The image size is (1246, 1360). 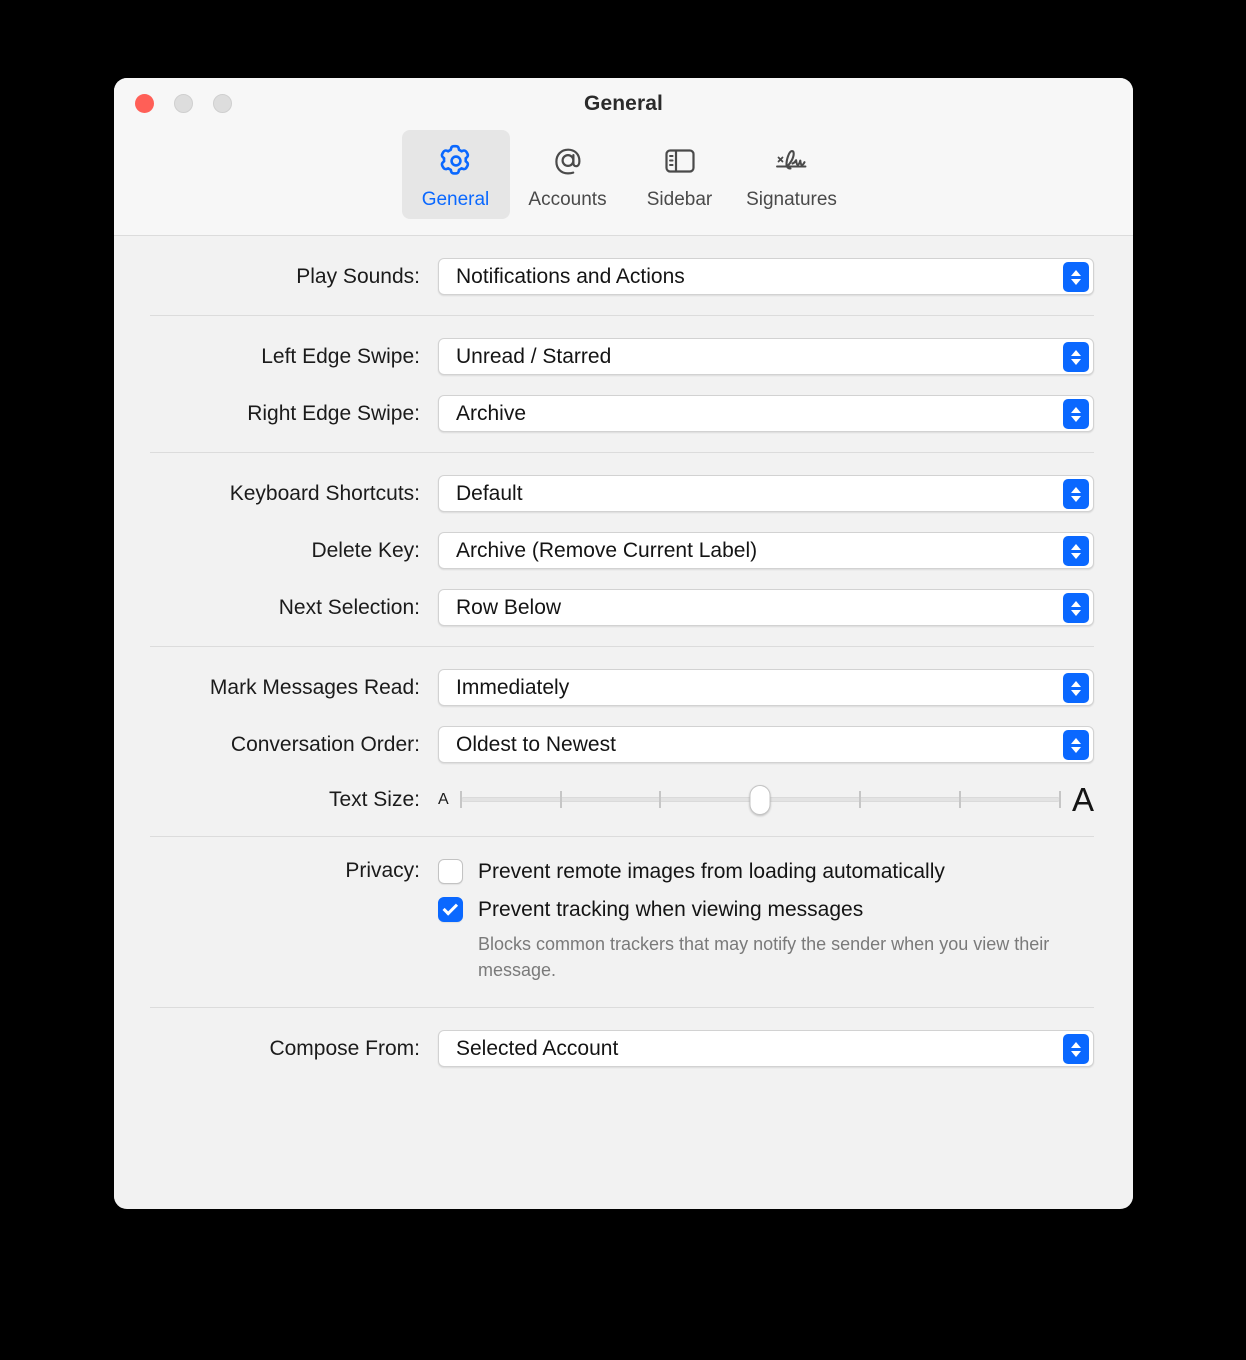 What do you see at coordinates (568, 161) in the screenshot?
I see `at-sign-icon` at bounding box center [568, 161].